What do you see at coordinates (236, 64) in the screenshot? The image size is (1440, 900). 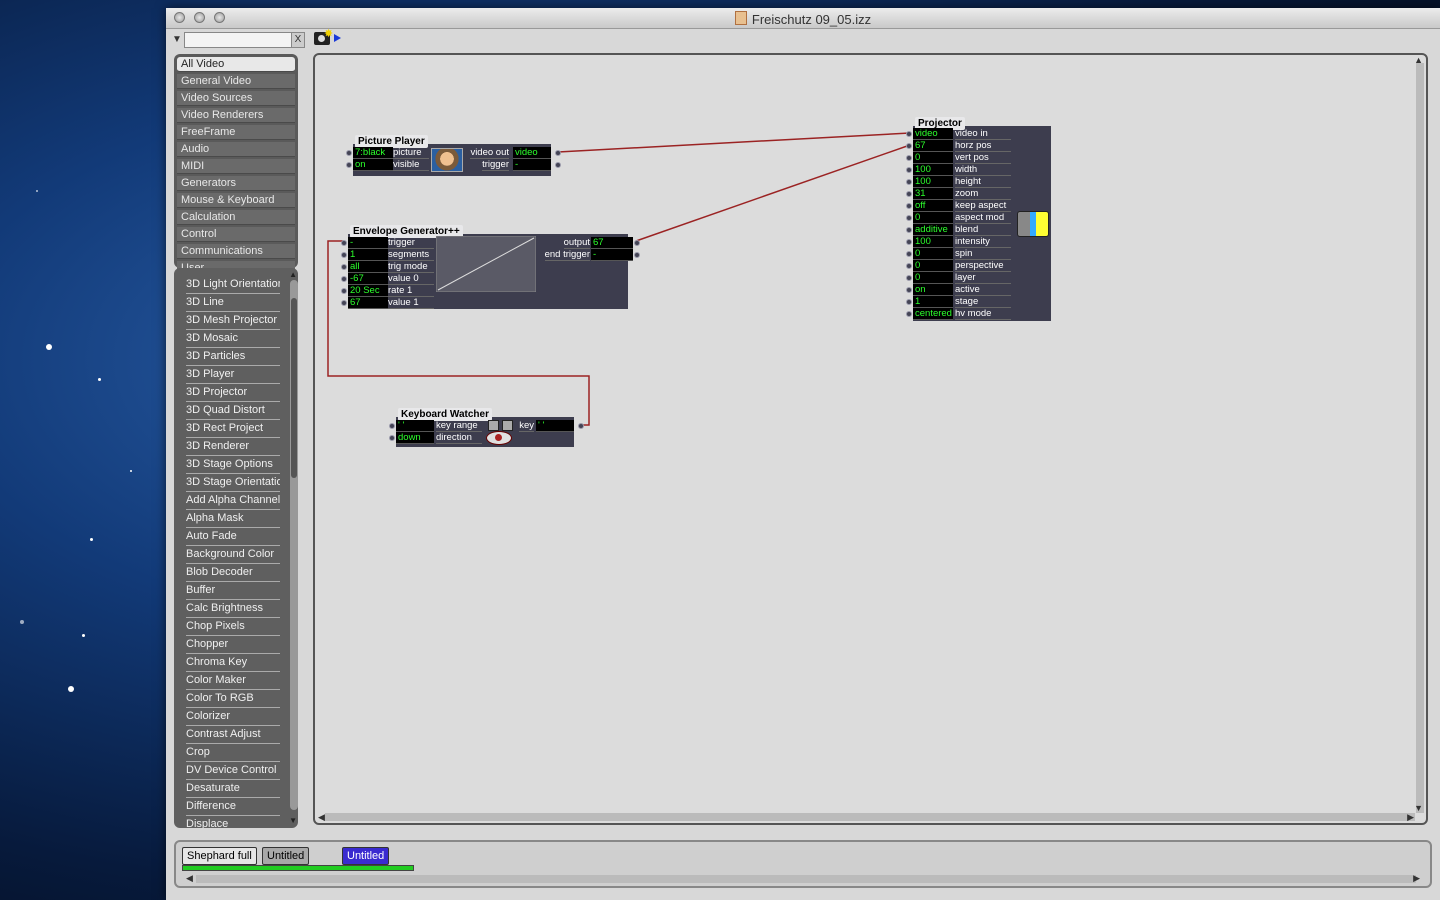 I see `category-item: All Video` at bounding box center [236, 64].